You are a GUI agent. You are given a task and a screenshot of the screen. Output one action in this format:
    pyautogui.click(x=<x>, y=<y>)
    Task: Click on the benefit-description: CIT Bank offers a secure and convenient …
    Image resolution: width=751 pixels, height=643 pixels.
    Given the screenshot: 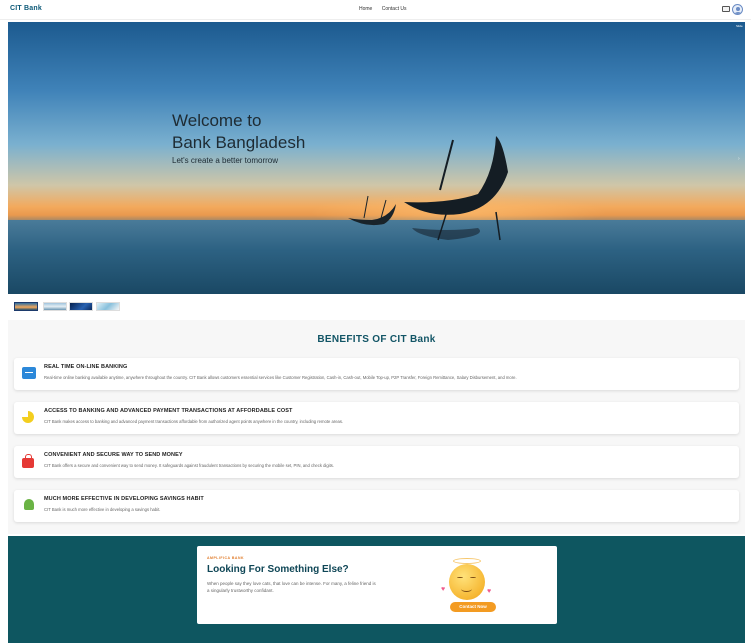 What is the action you would take?
    pyautogui.click(x=189, y=465)
    